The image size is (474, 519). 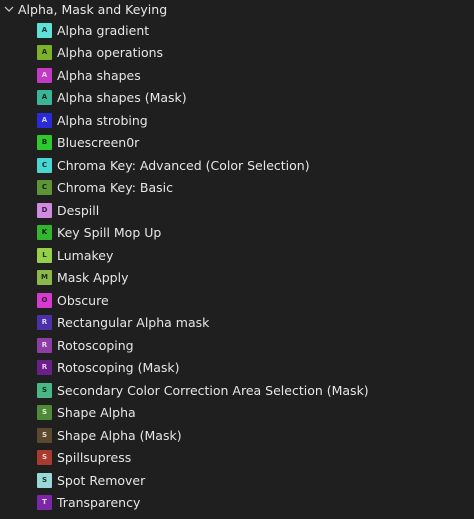 What do you see at coordinates (110, 53) in the screenshot?
I see `effect-label: Alpha operations` at bounding box center [110, 53].